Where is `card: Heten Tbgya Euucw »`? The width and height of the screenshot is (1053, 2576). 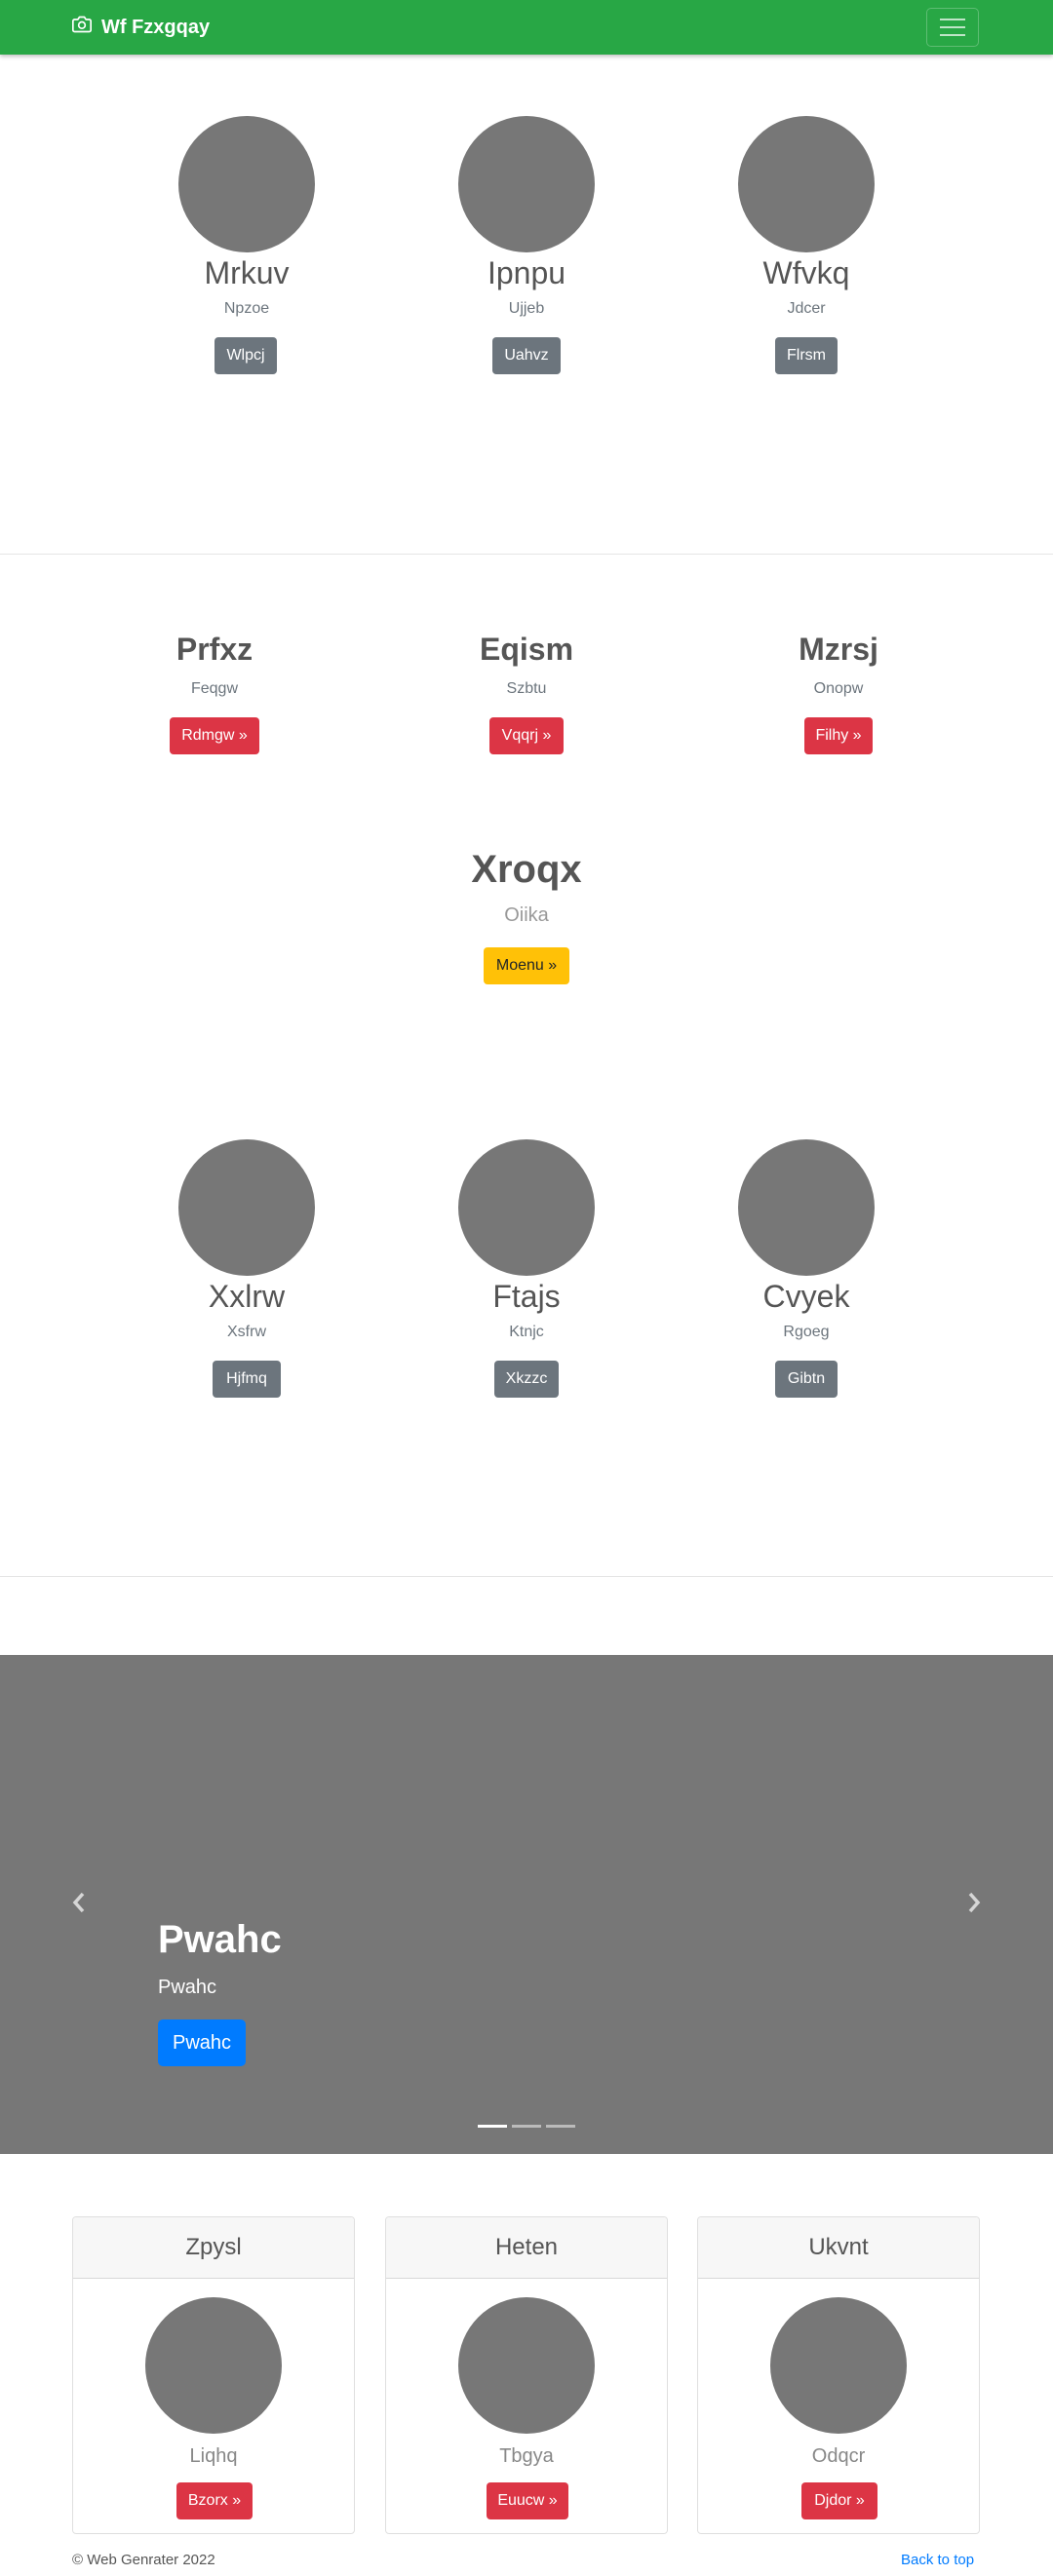 card: Heten Tbgya Euucw » is located at coordinates (526, 2375).